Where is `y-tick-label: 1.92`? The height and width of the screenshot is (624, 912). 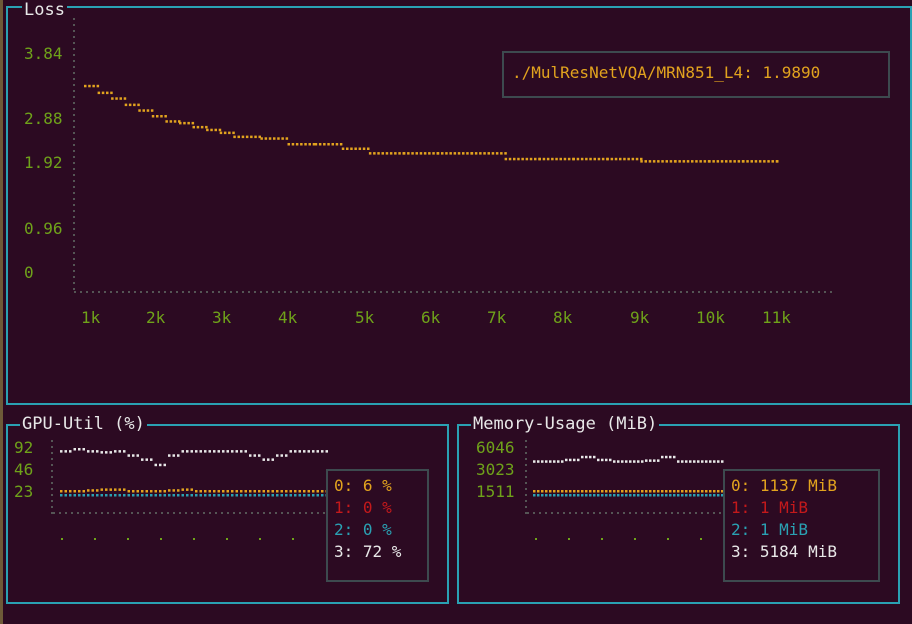
y-tick-label: 1.92 is located at coordinates (43, 162).